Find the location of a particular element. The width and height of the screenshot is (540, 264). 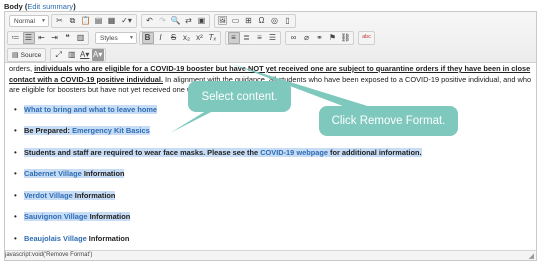

select-callout-text: Select content. is located at coordinates (239, 96).